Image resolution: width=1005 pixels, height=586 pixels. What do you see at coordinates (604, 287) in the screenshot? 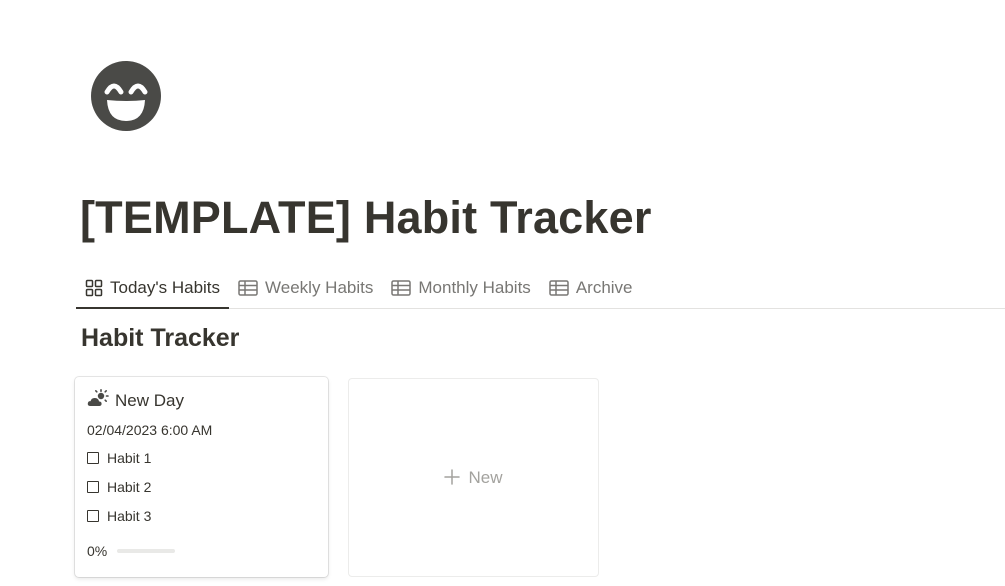
I see `tab-label: Archive` at bounding box center [604, 287].